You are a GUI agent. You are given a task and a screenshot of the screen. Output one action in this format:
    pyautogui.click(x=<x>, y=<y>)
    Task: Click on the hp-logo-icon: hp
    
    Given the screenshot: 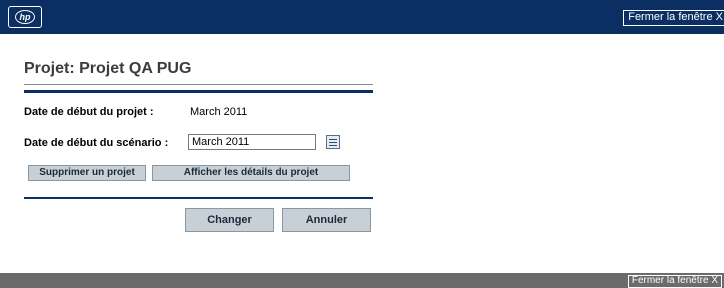 What is the action you would take?
    pyautogui.click(x=25, y=17)
    